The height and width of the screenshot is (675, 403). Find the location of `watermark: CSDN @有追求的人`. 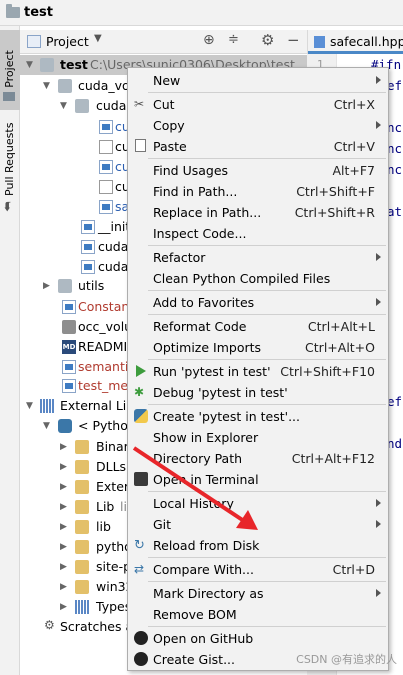

watermark: CSDN @有追求的人 is located at coordinates (346, 659).